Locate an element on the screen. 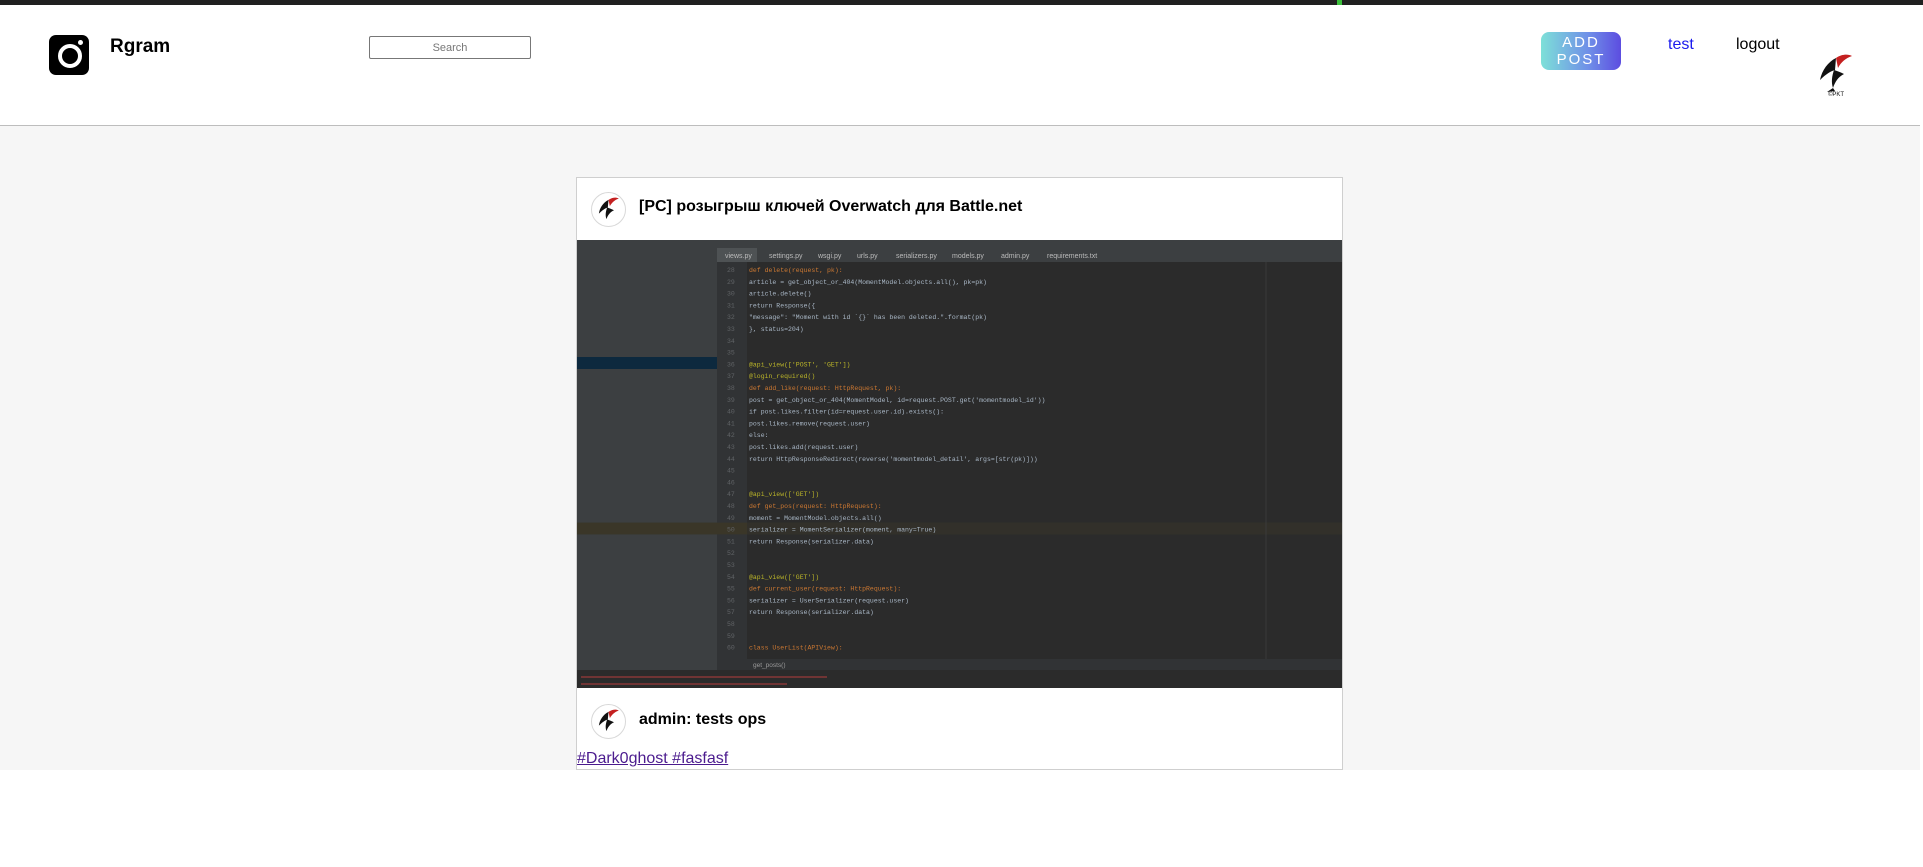 The width and height of the screenshot is (1923, 867). line-number: 55 is located at coordinates (731, 589).